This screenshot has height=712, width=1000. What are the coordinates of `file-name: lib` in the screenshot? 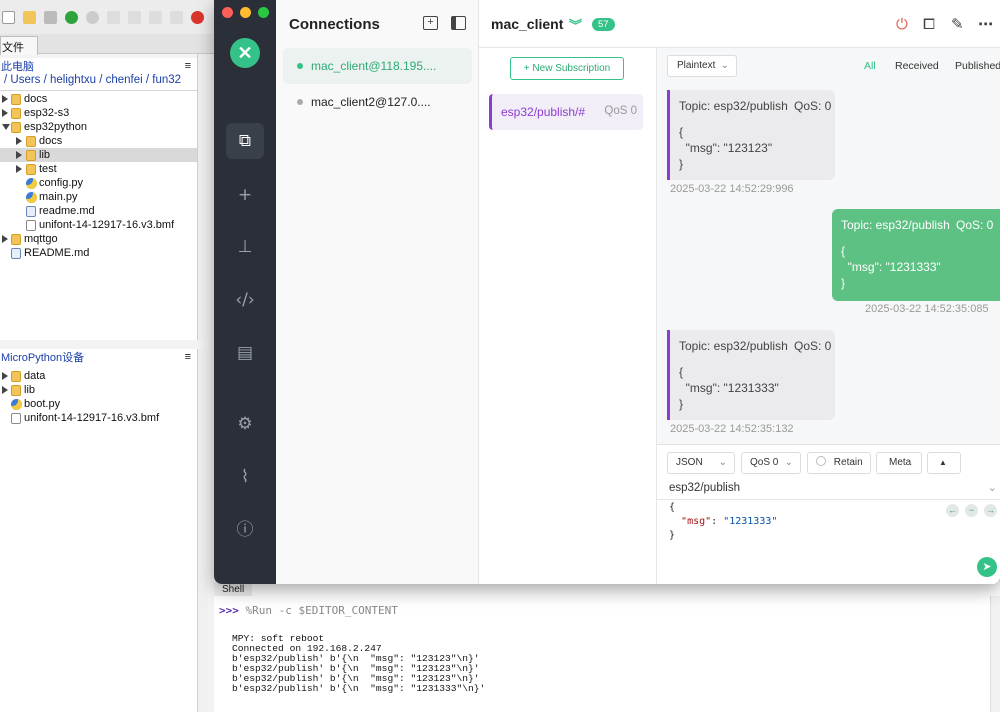 It's located at (30, 390).